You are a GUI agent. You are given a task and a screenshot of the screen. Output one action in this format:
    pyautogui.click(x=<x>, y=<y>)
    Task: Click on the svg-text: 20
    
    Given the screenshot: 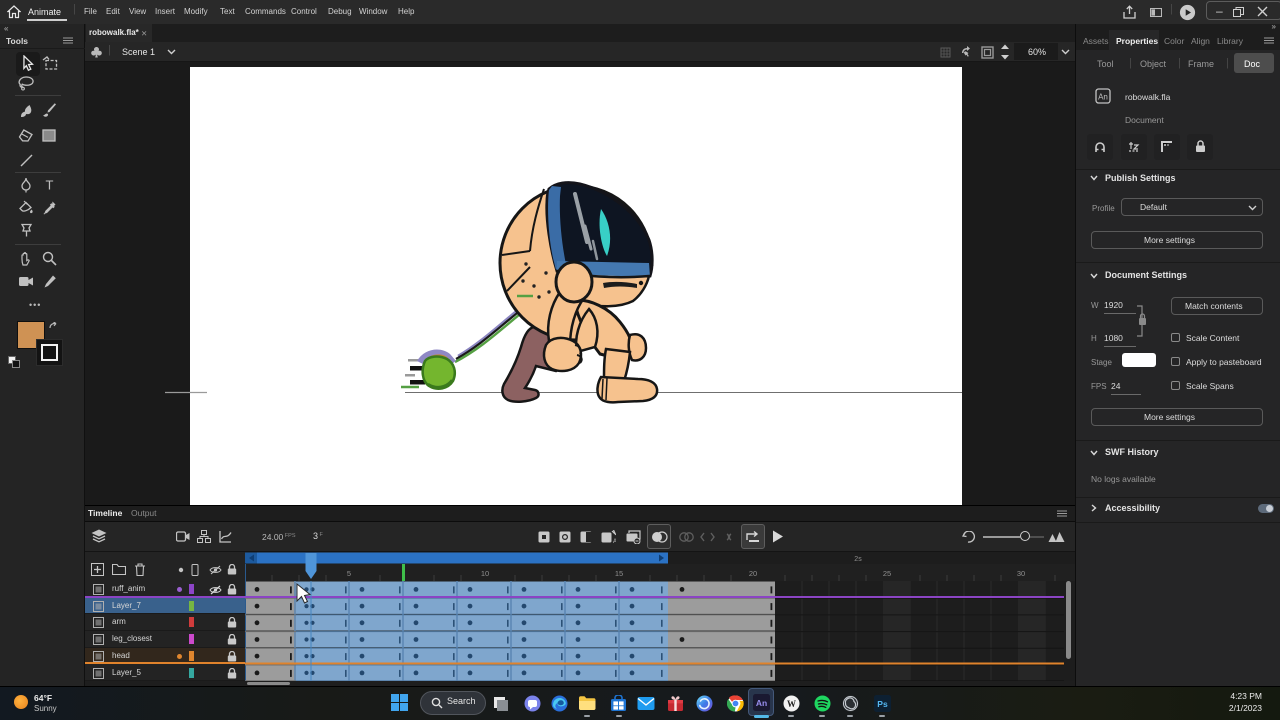 What is the action you would take?
    pyautogui.click(x=753, y=573)
    